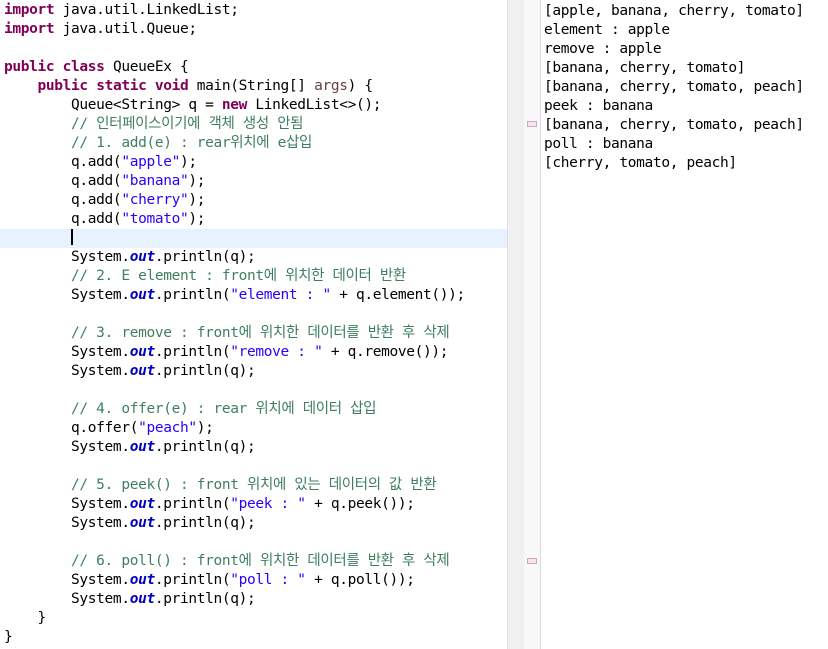 This screenshot has width=828, height=649. What do you see at coordinates (121, 10) in the screenshot?
I see `code-line: import java.util.LinkedList;` at bounding box center [121, 10].